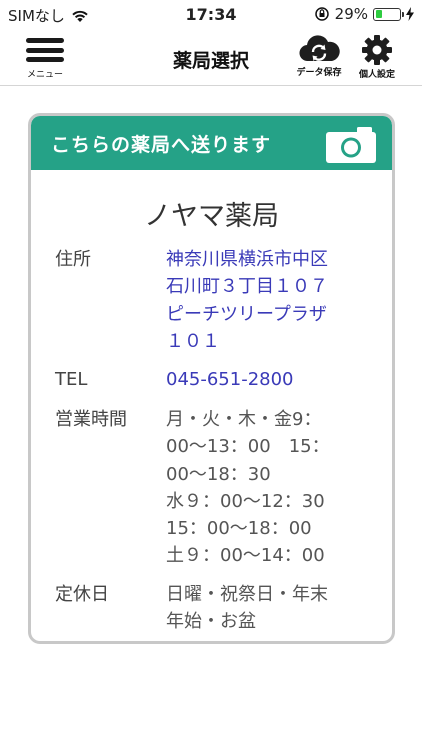 The image size is (422, 750). I want to click on battery-level, so click(379, 14).